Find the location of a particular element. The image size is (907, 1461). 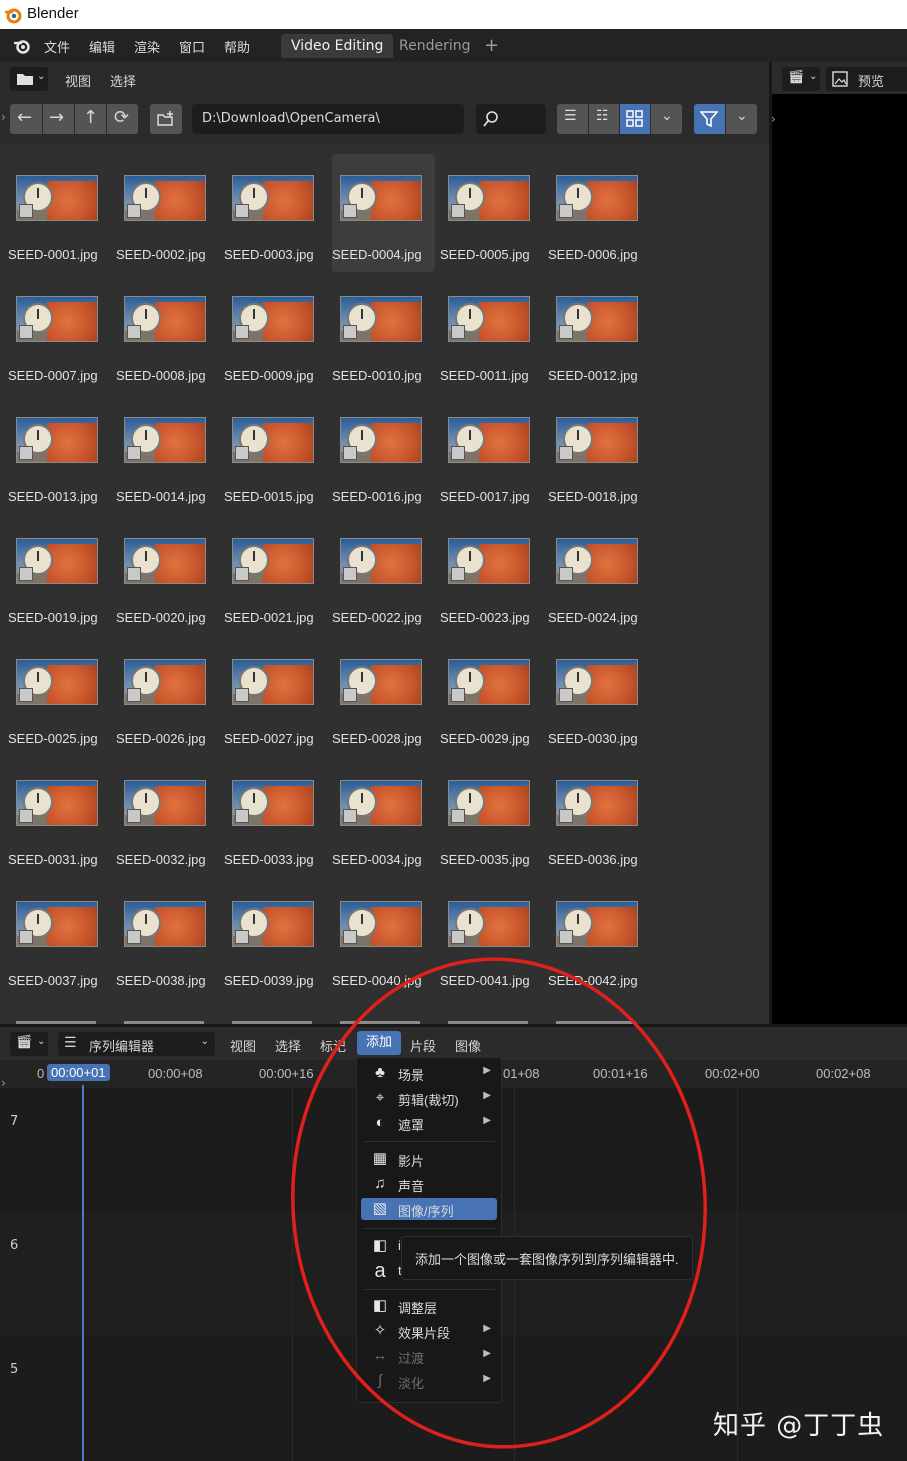

file-thumbnail: SEED-0002.jpg is located at coordinates (167, 213).